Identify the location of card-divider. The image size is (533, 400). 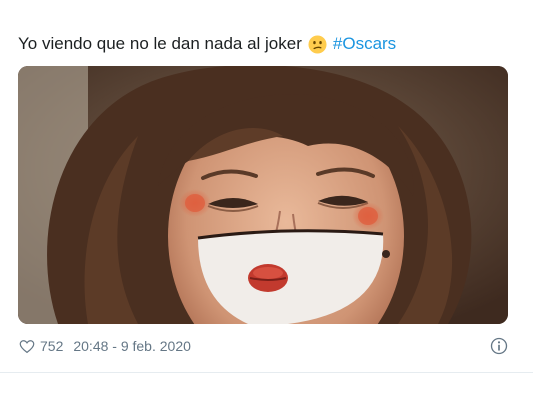
(266, 372).